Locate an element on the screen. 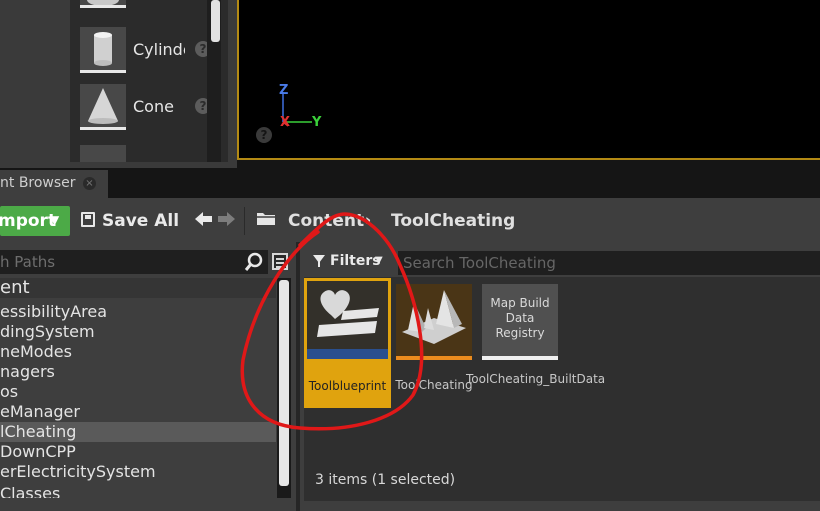  asset-label: Toolblueprint is located at coordinates (347, 386).